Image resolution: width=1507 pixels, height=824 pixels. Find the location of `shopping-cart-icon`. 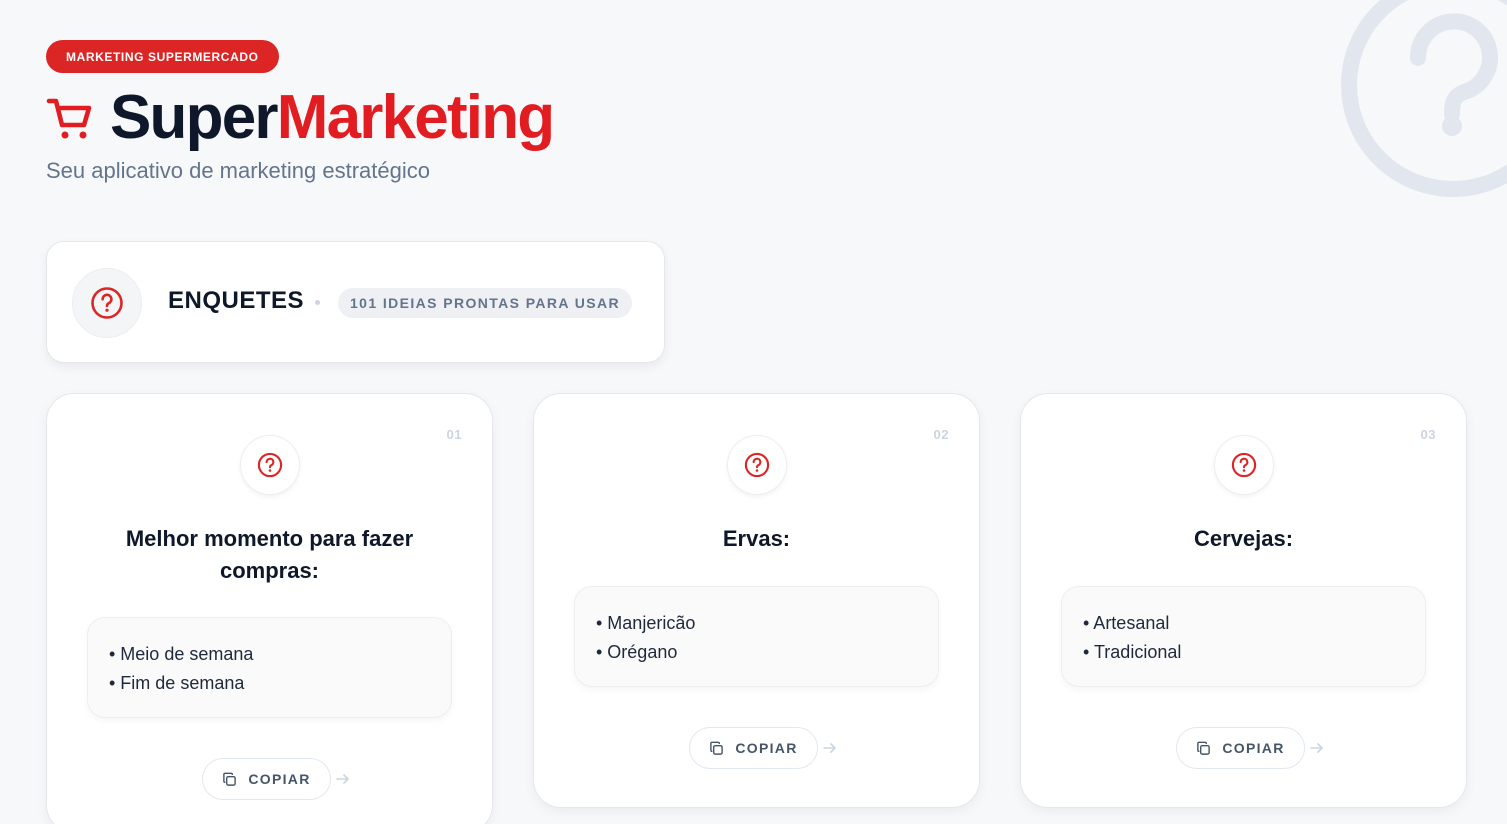

shopping-cart-icon is located at coordinates (69, 118).